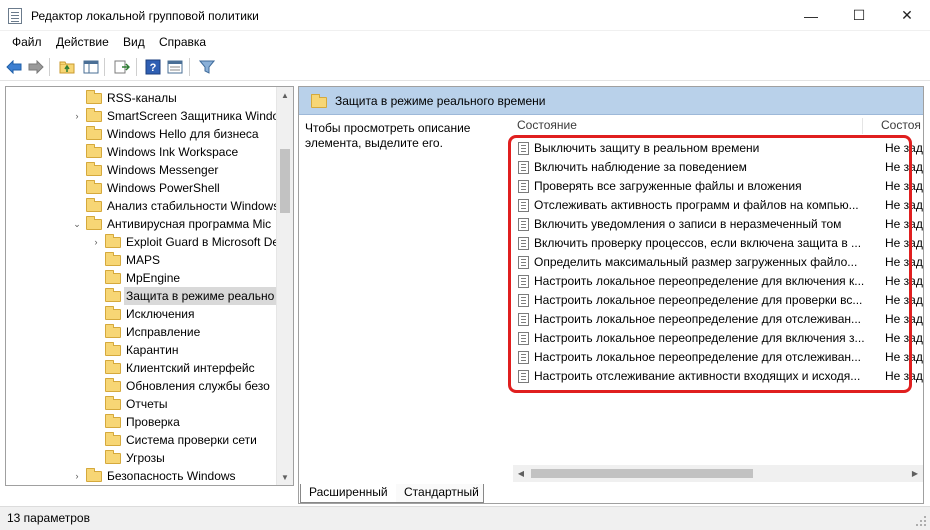 The width and height of the screenshot is (930, 530). I want to click on tree-item: Исправление, so click(141, 332).